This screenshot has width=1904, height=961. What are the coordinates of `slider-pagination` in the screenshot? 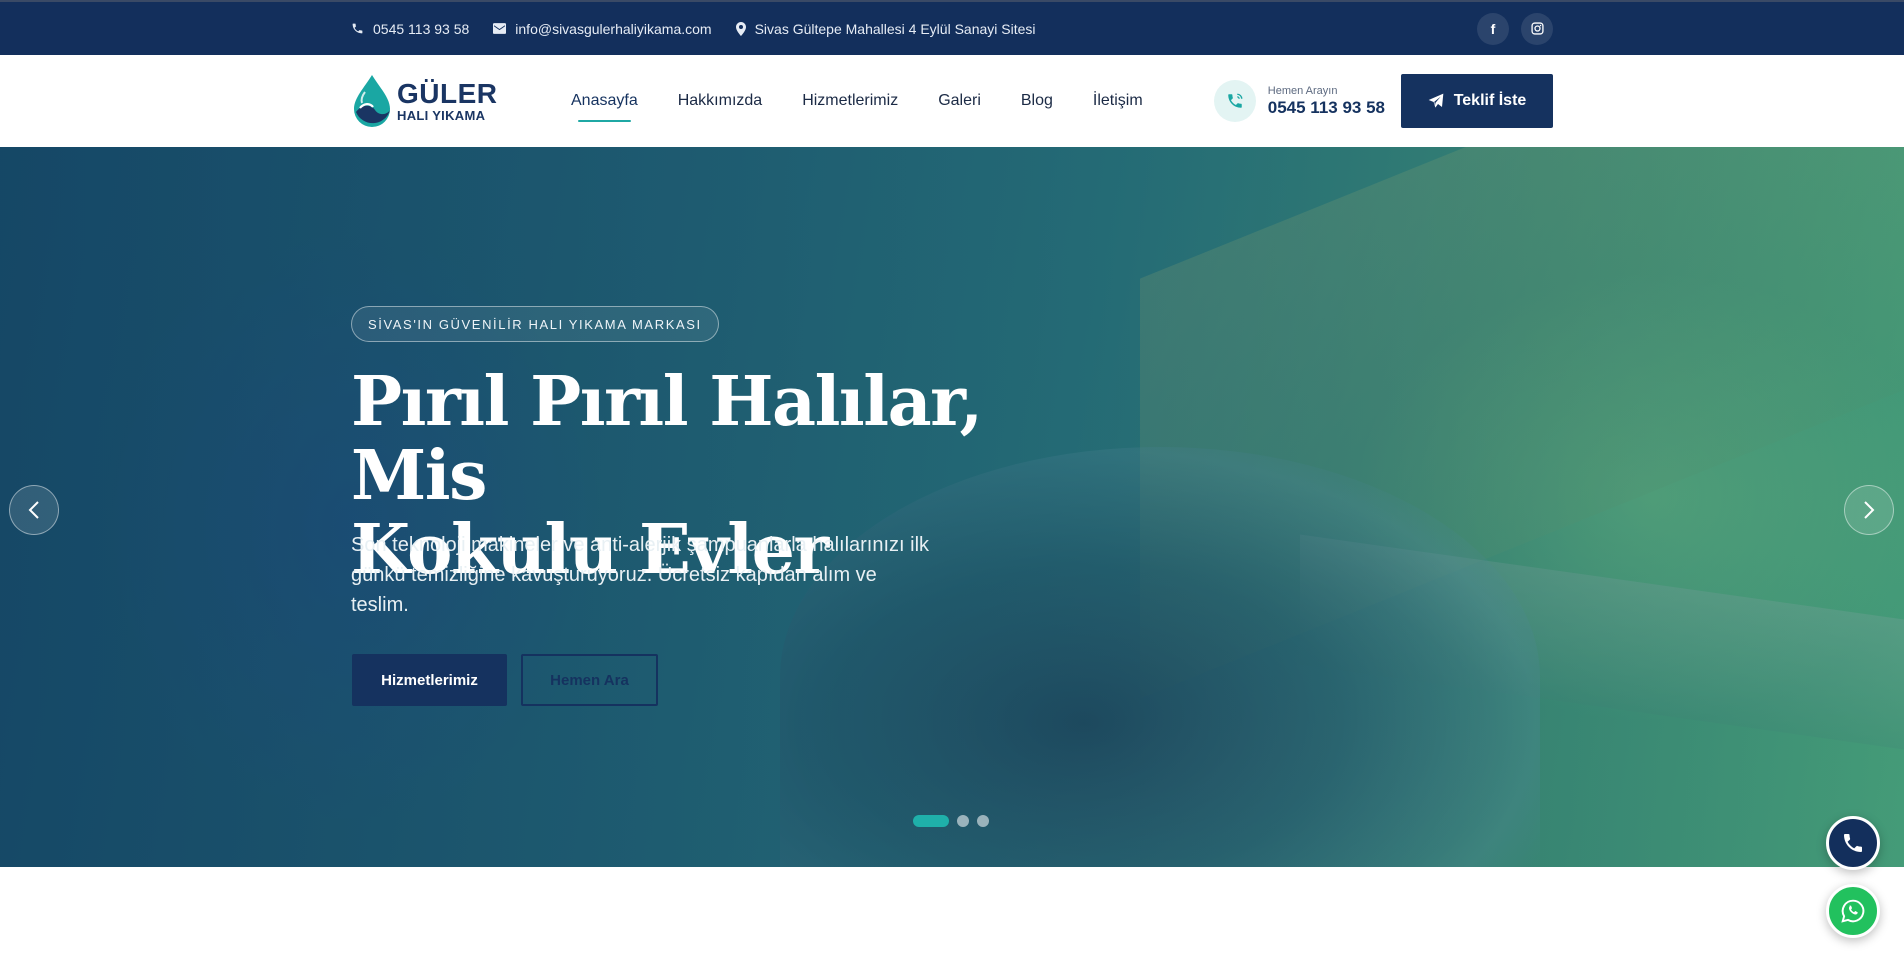 It's located at (951, 821).